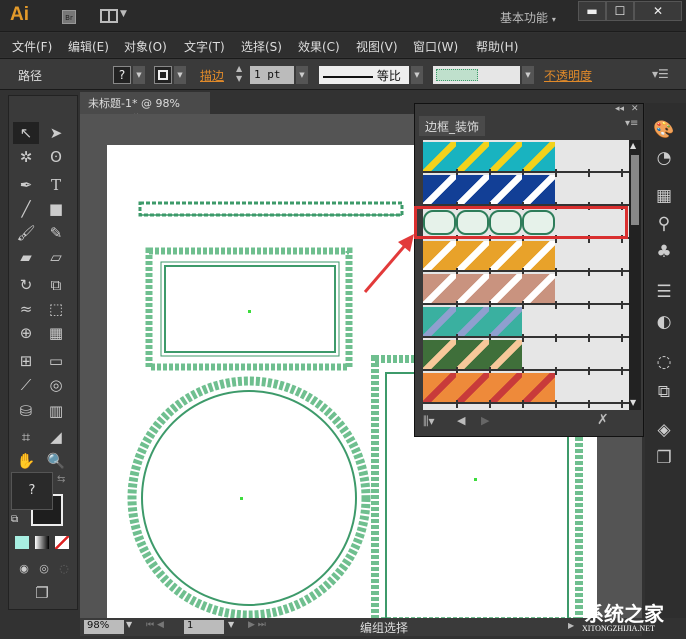  I want to click on maximize-button: ☐, so click(620, 11).